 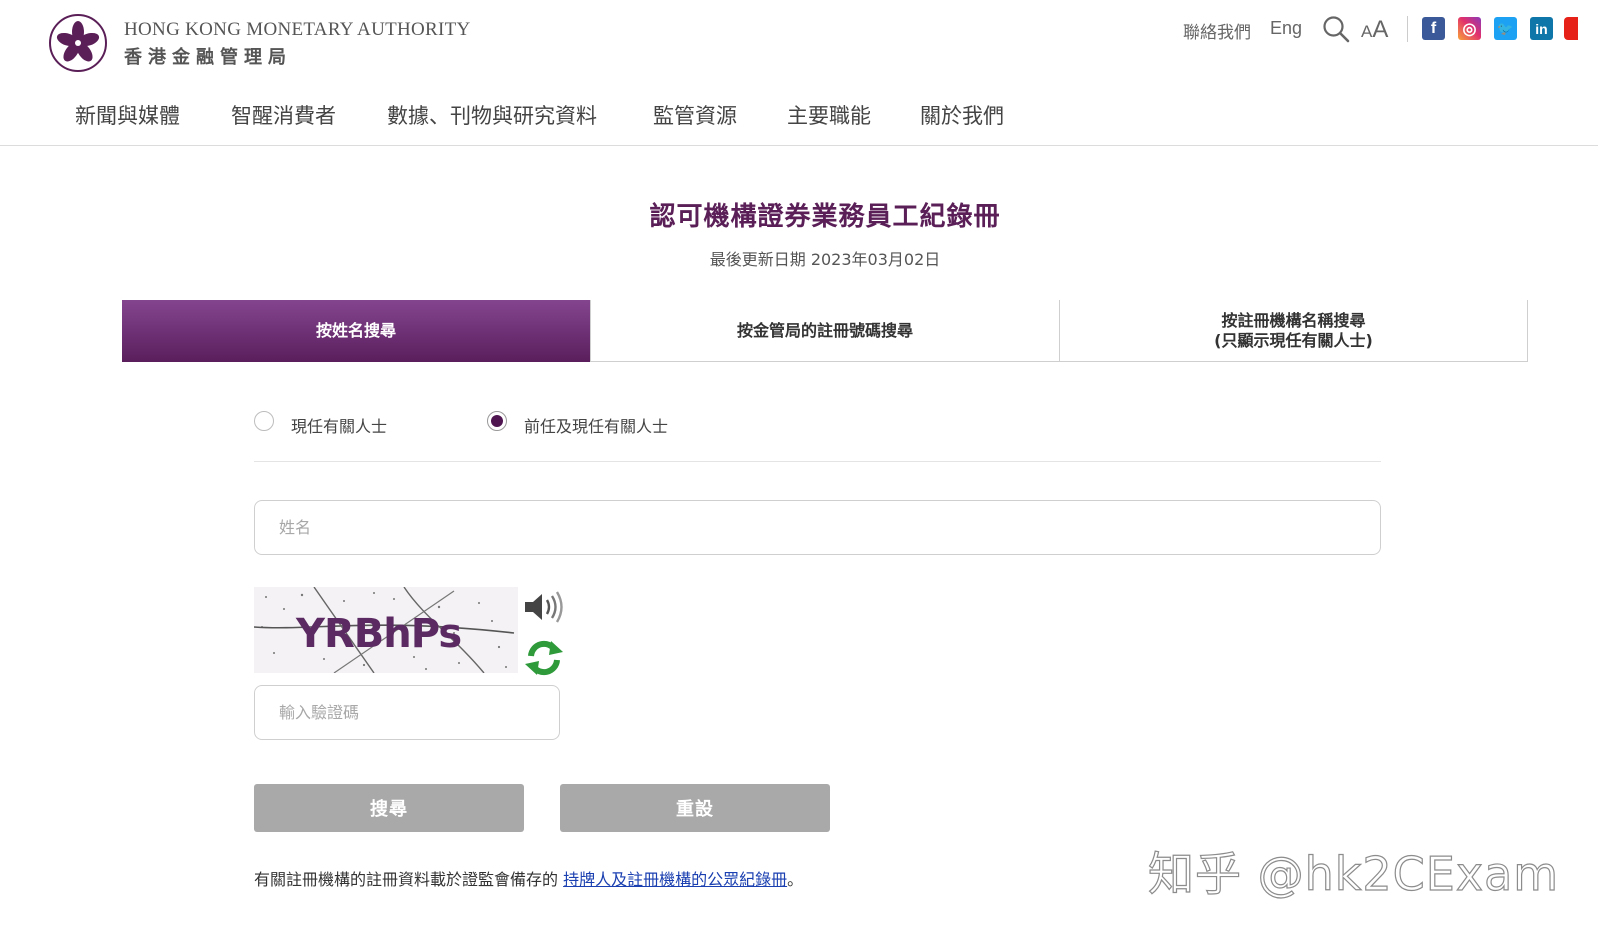 What do you see at coordinates (1336, 29) in the screenshot?
I see `search-icon` at bounding box center [1336, 29].